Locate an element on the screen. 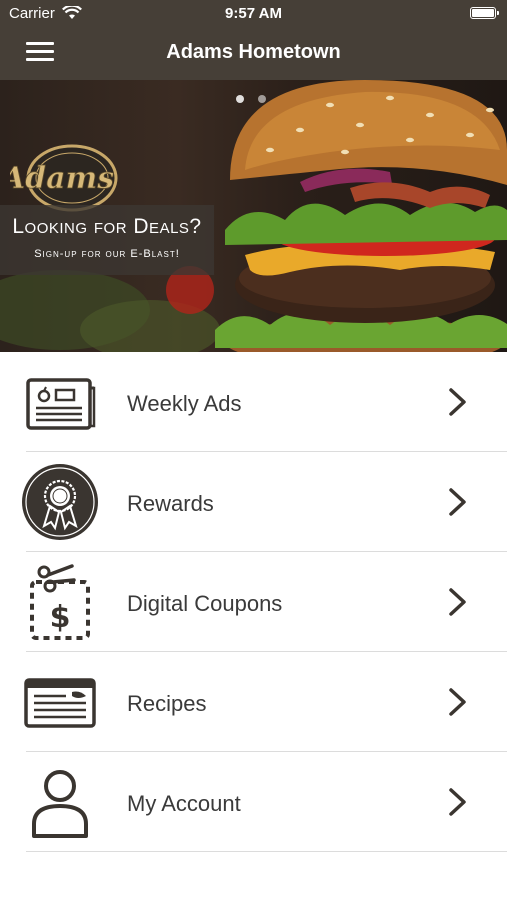 The width and height of the screenshot is (507, 900). menu-item-rewards: Rewards is located at coordinates (253, 502).